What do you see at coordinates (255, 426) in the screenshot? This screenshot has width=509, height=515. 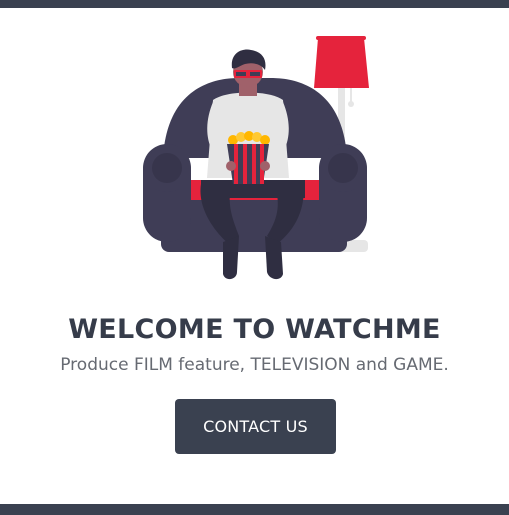 I see `contact-us-button: CONTACT US` at bounding box center [255, 426].